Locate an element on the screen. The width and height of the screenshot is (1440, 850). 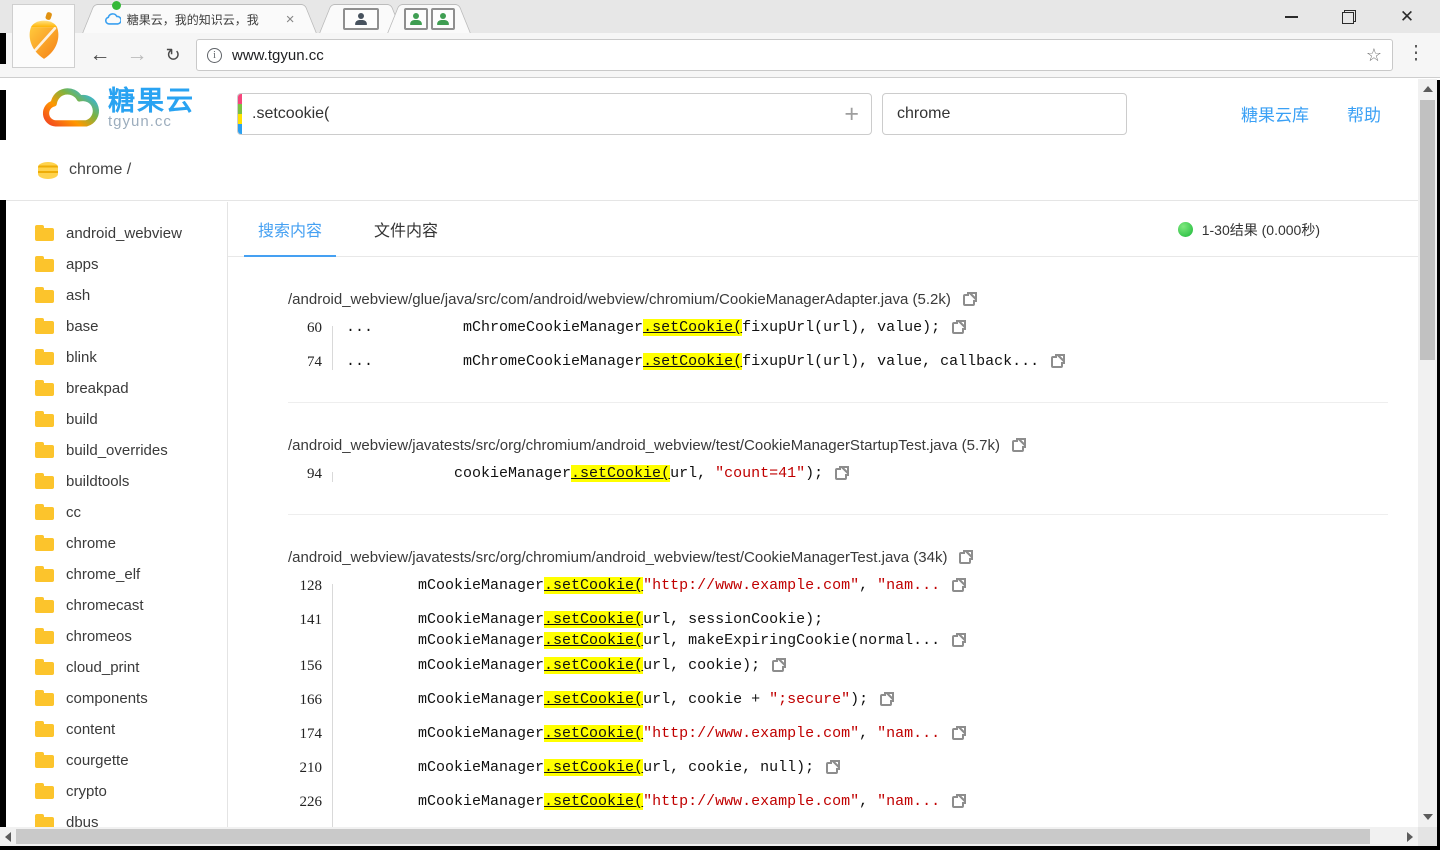
horizontal-scrollbar is located at coordinates (709, 836).